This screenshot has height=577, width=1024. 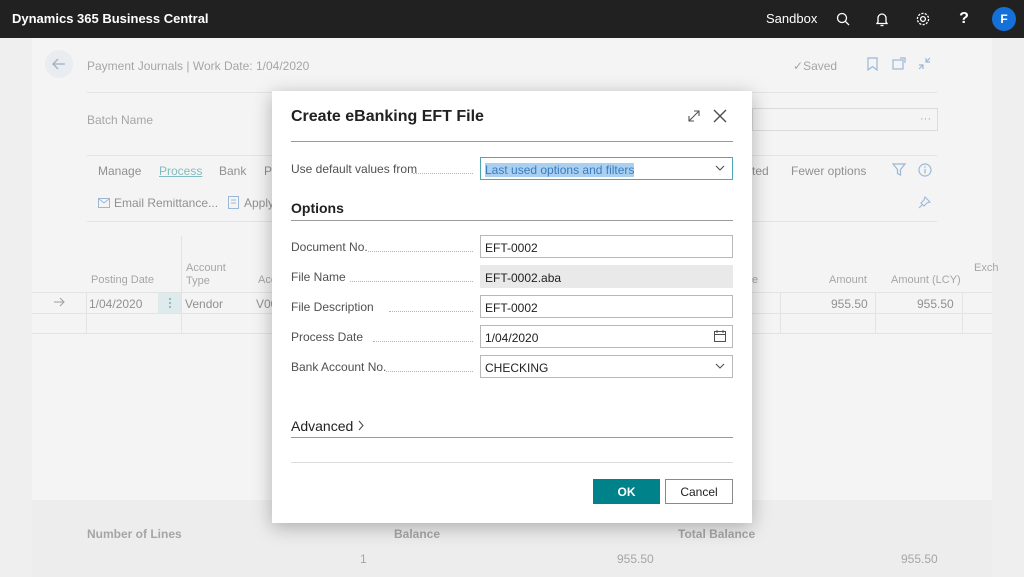 I want to click on bell-icon, so click(x=882, y=19).